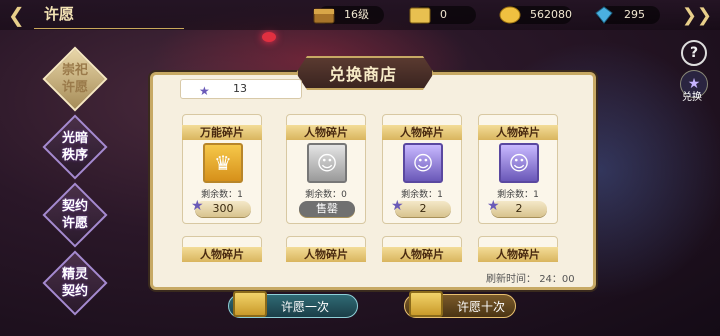 The height and width of the screenshot is (336, 720). Describe the element at coordinates (222, 132) in the screenshot. I see `item-name: 万能碎片` at that location.